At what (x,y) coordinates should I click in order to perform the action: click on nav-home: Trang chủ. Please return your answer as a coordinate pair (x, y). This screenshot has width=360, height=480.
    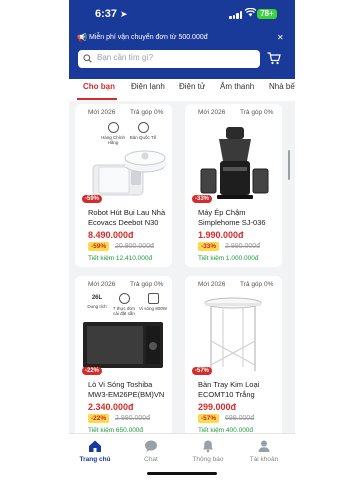
    Looking at the image, I should click on (95, 451).